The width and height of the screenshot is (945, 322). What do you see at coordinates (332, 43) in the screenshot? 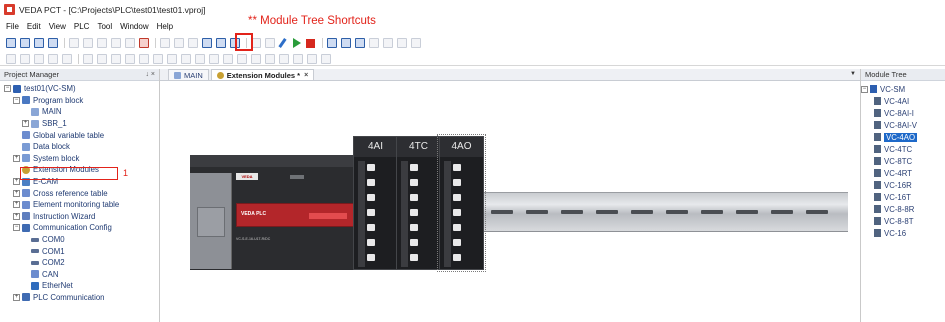
I see `upload-icon` at bounding box center [332, 43].